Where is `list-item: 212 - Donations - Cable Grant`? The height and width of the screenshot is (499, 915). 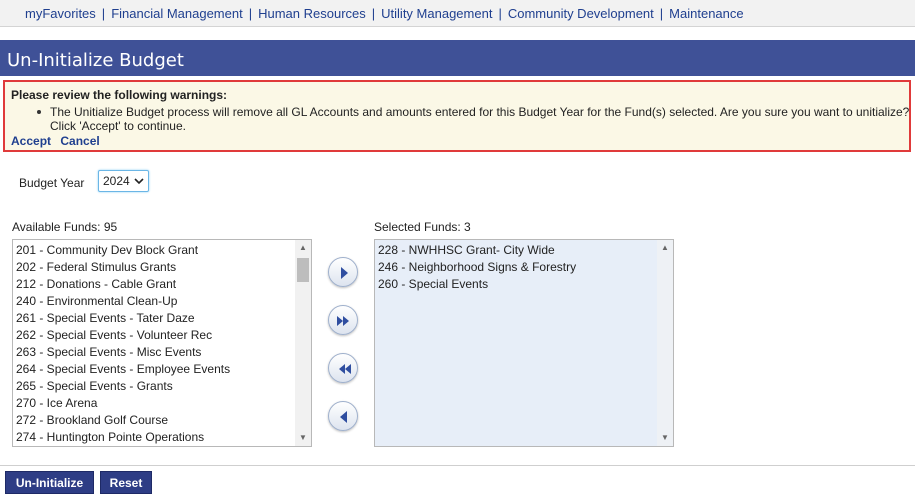
list-item: 212 - Donations - Cable Grant is located at coordinates (154, 284).